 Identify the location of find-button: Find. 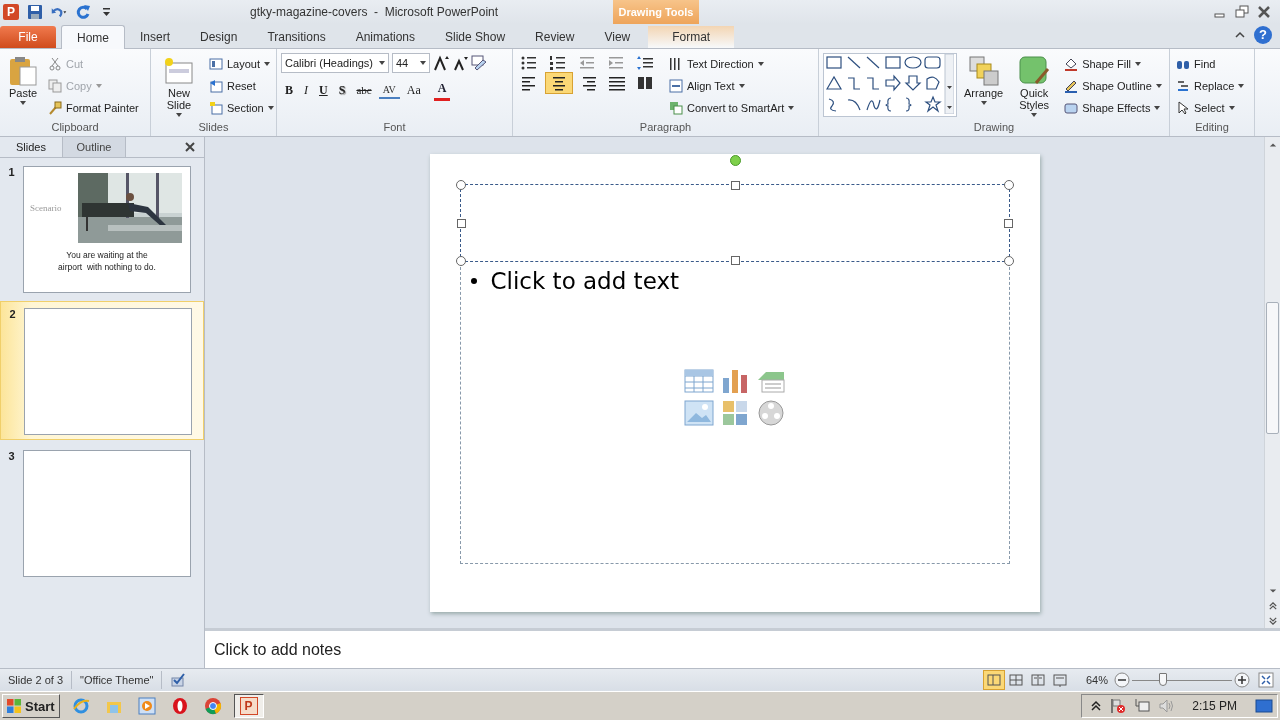
(1210, 63).